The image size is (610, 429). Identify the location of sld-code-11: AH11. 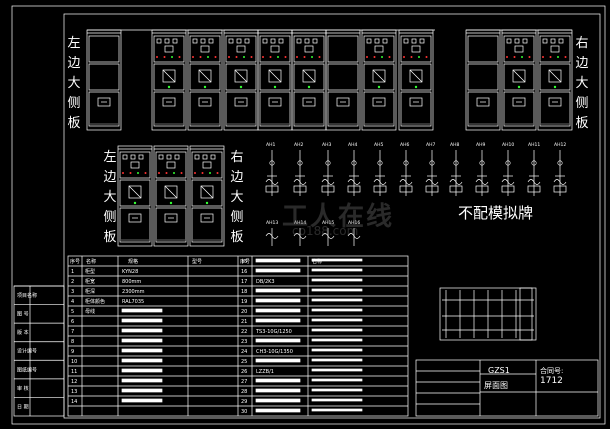
(534, 145).